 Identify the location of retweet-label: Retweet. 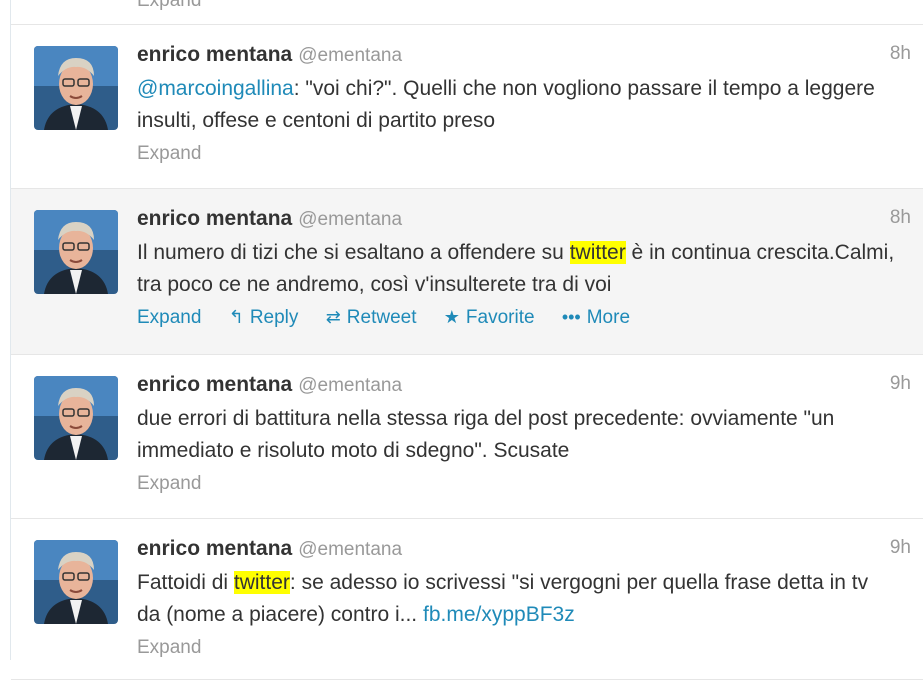
(381, 317).